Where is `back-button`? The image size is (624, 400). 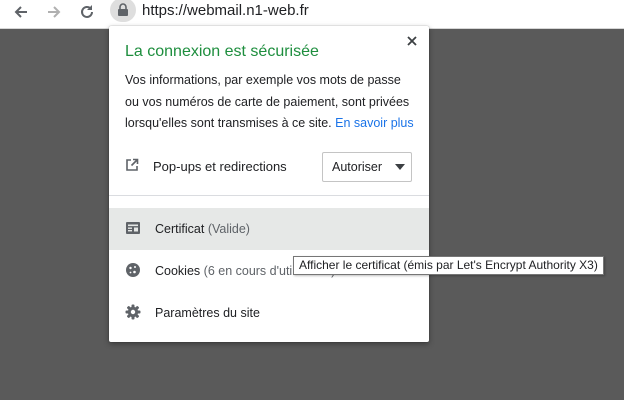
back-button is located at coordinates (21, 12).